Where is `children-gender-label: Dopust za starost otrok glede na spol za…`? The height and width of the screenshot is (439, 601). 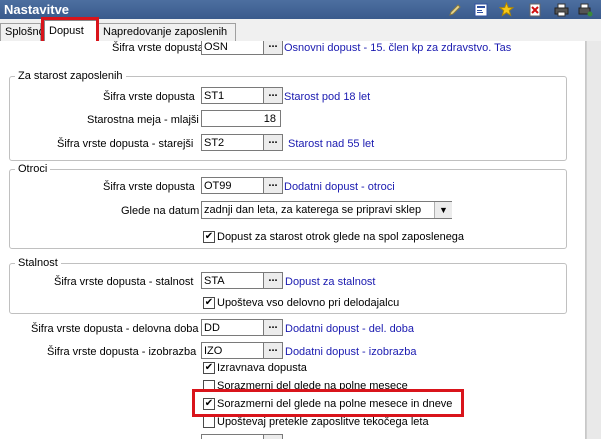 children-gender-label: Dopust za starost otrok glede na spol za… is located at coordinates (341, 237).